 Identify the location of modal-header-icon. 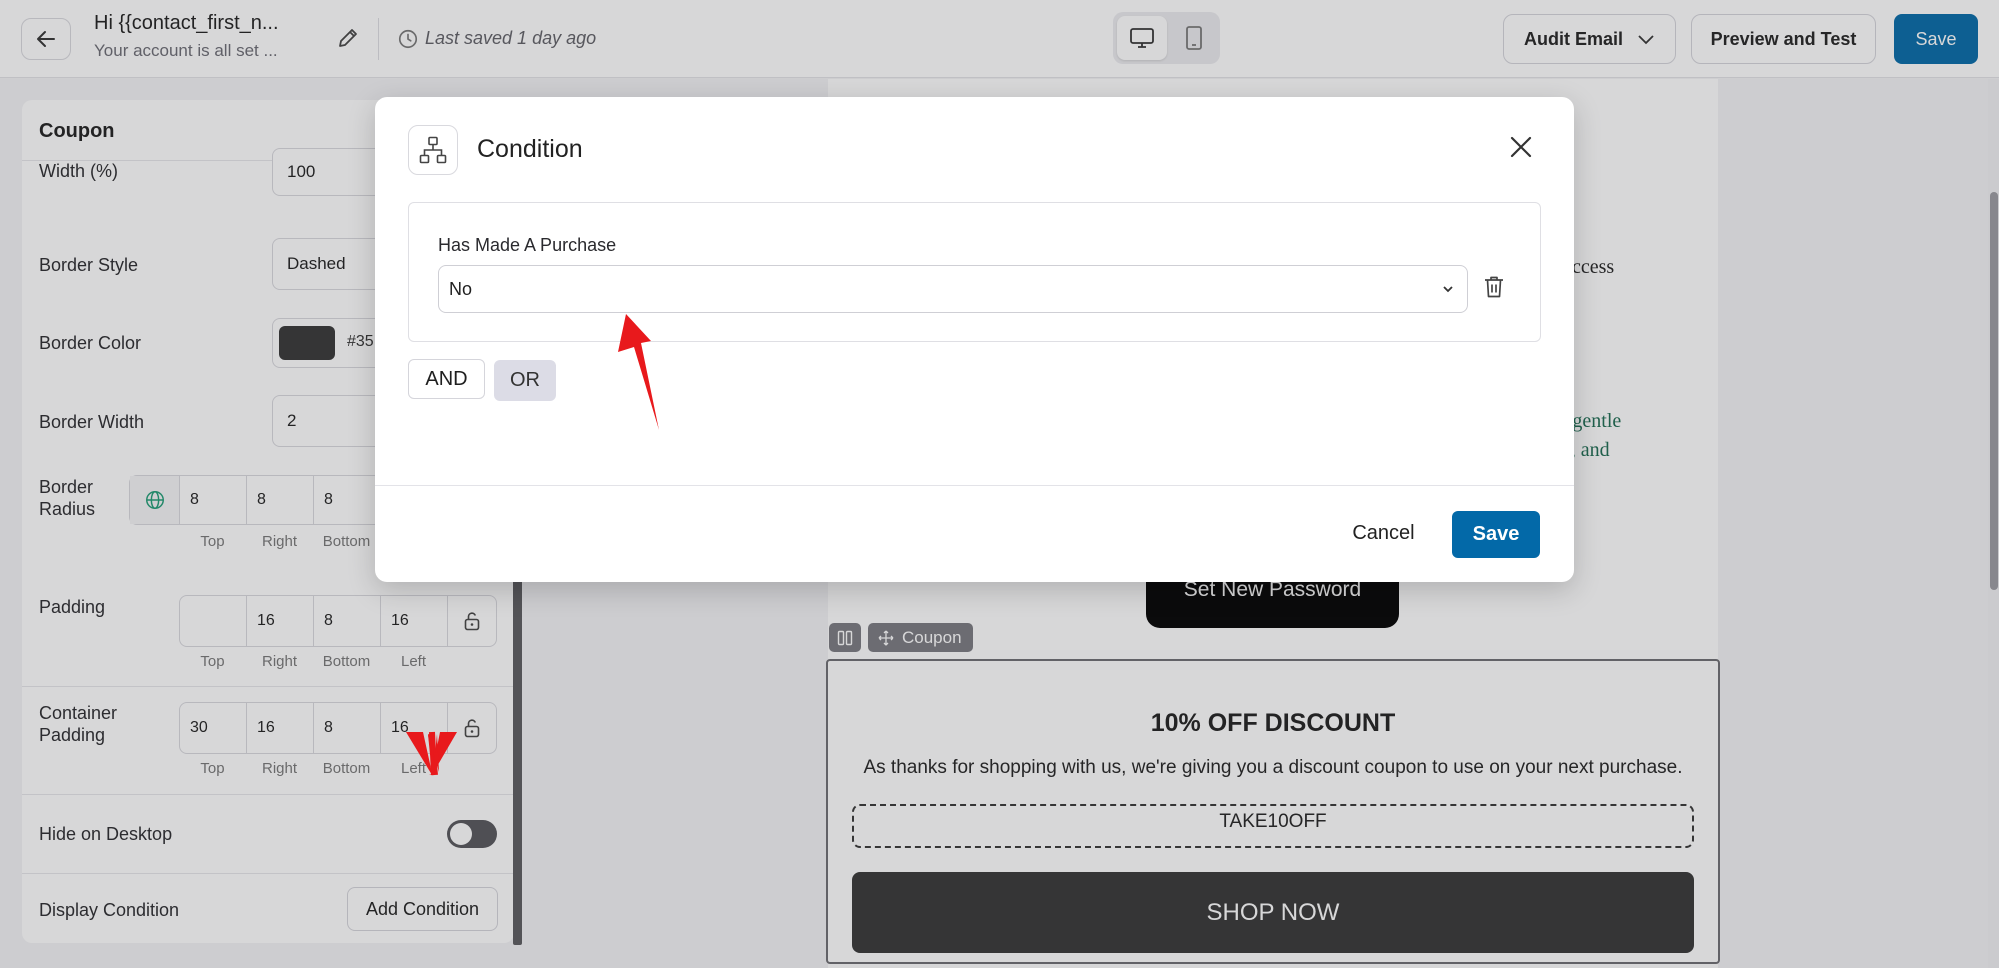
(433, 150).